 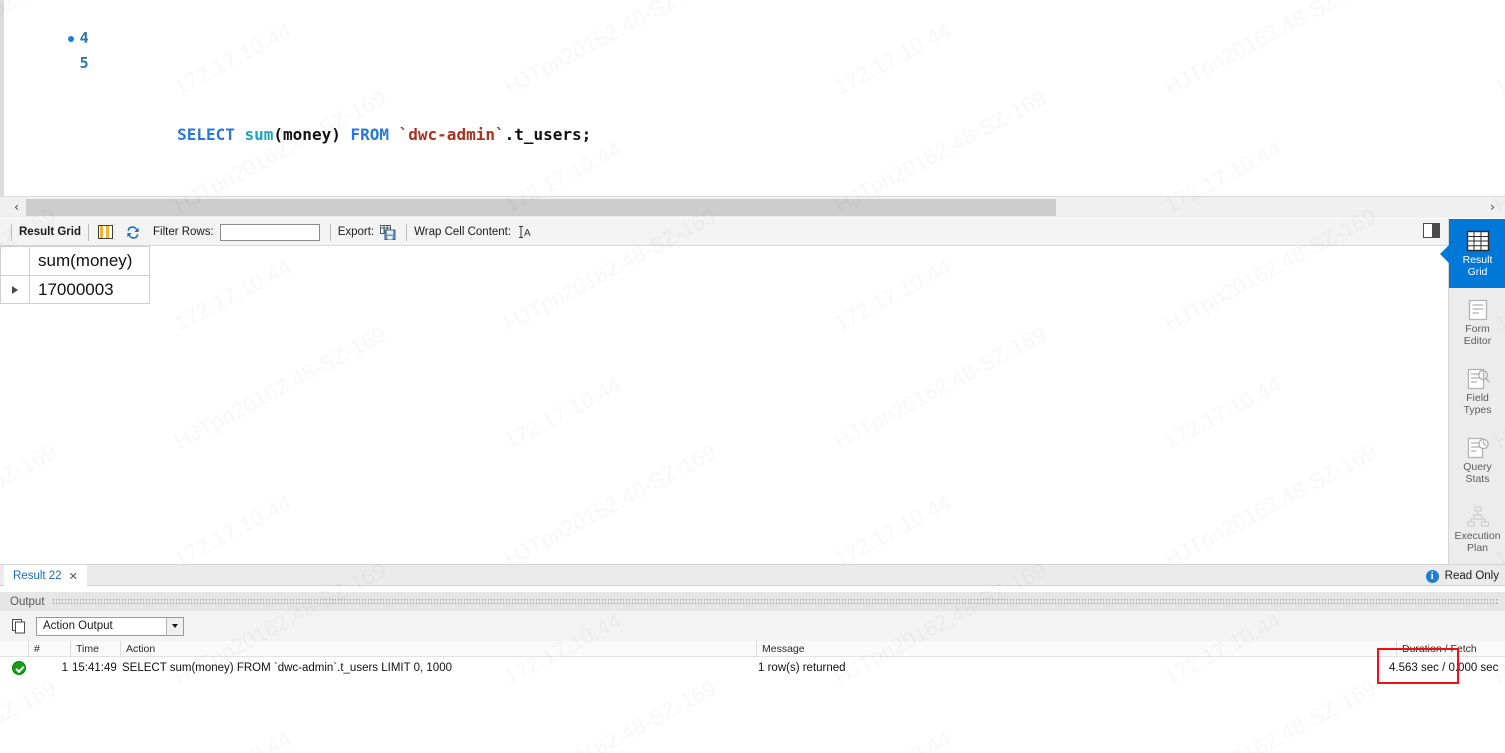 I want to click on sidebar-item-label: Form Editor, so click(x=1477, y=335).